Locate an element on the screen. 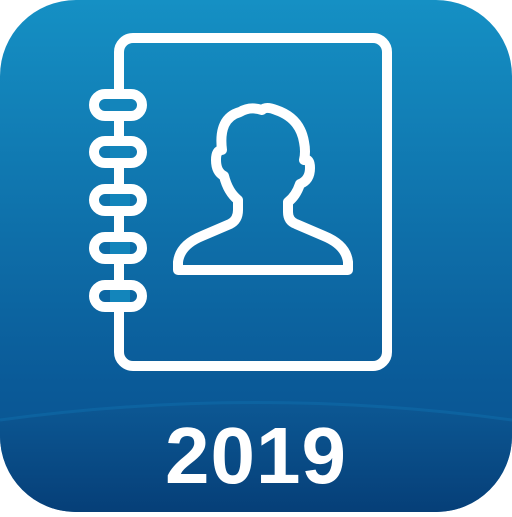 The height and width of the screenshot is (517, 512). year-label: 2019 is located at coordinates (256, 455).